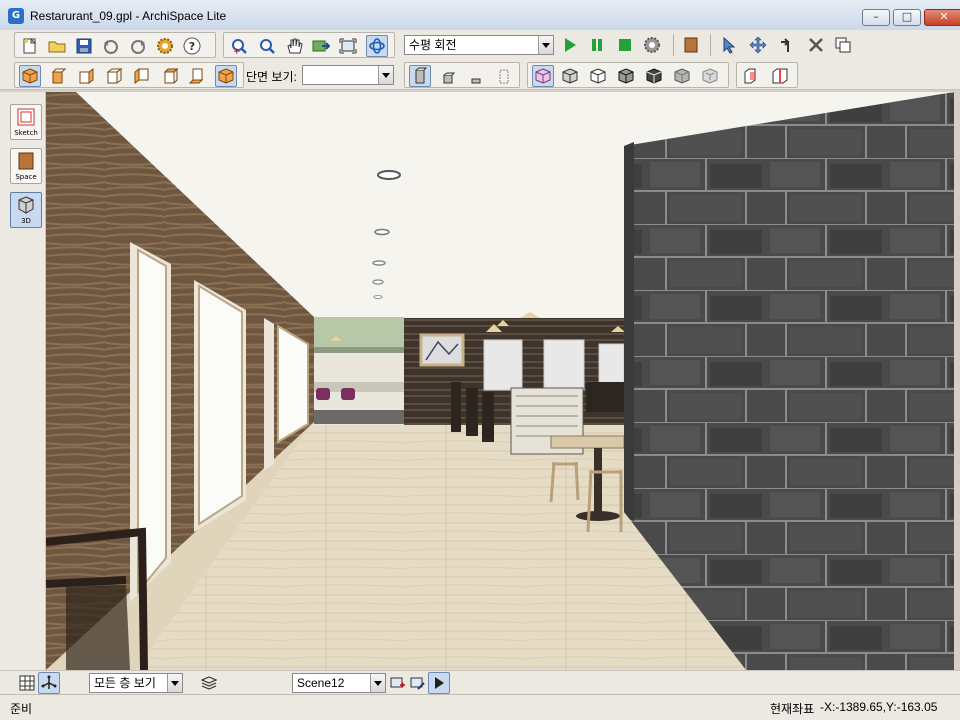  What do you see at coordinates (27, 683) in the screenshot?
I see `grid-icon` at bounding box center [27, 683].